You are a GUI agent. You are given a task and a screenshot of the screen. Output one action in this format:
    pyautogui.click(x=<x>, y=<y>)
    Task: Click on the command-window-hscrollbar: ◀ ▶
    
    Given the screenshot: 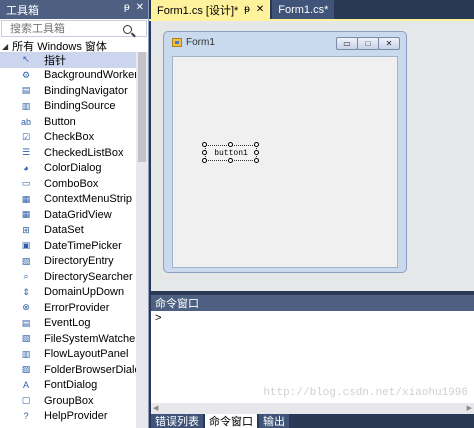 What is the action you would take?
    pyautogui.click(x=312, y=408)
    